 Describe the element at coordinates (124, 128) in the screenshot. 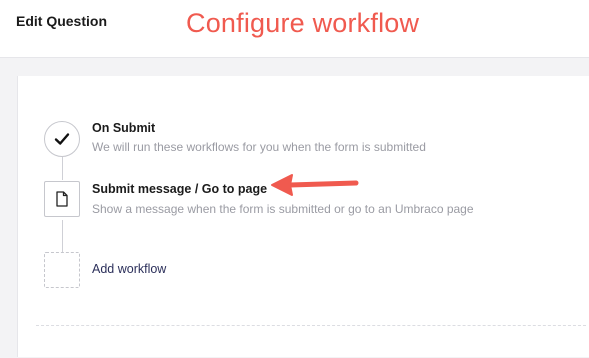

I see `step-on-submit-title: On Submit` at that location.